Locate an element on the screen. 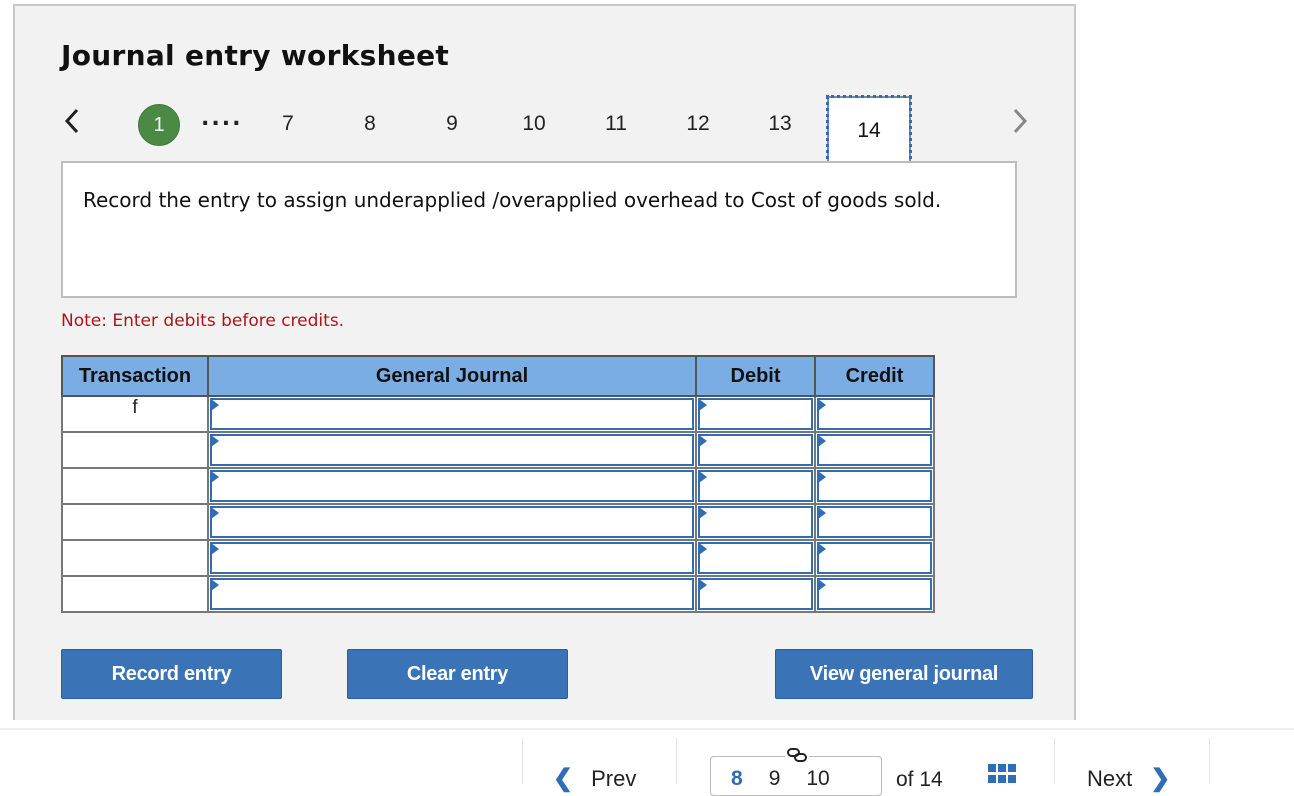 This screenshot has width=1294, height=796. page-number-current: 8 is located at coordinates (737, 779).